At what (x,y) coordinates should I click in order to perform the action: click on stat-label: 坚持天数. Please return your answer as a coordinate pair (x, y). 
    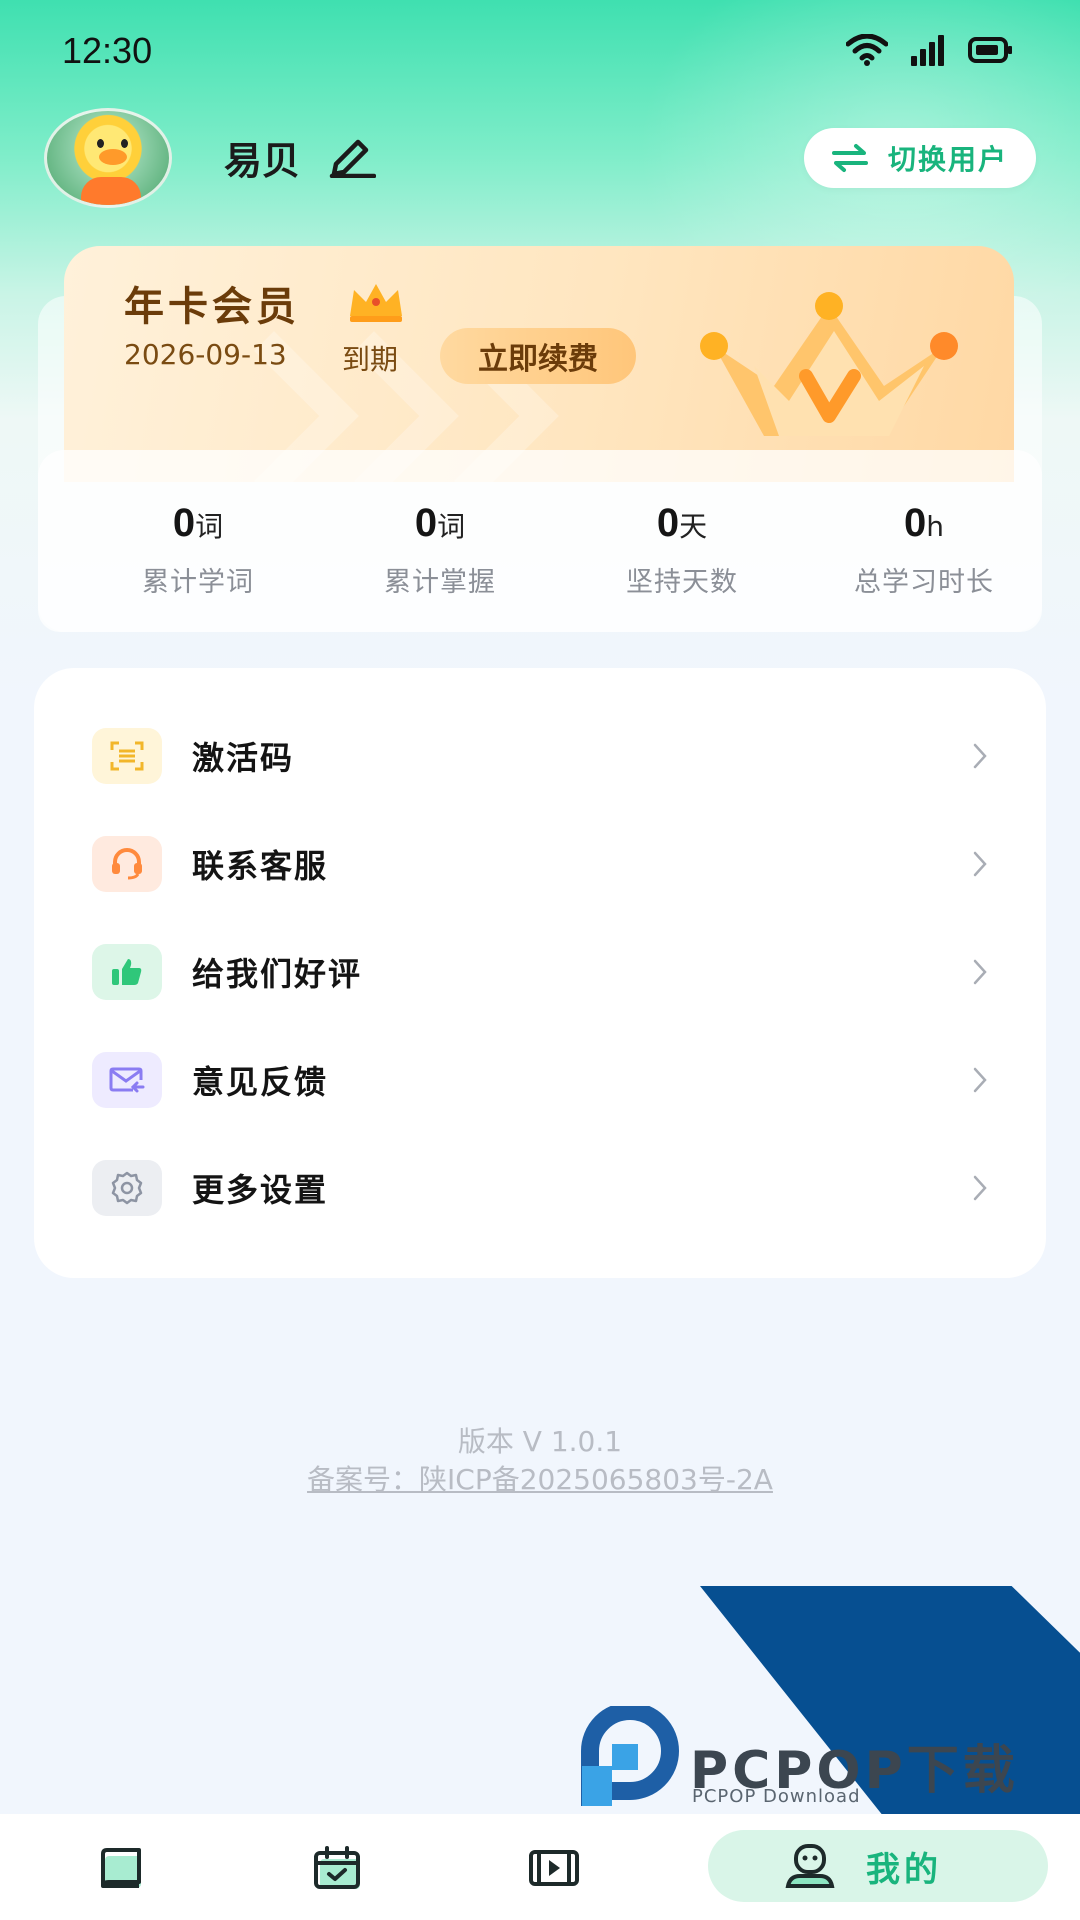
    Looking at the image, I should click on (682, 582).